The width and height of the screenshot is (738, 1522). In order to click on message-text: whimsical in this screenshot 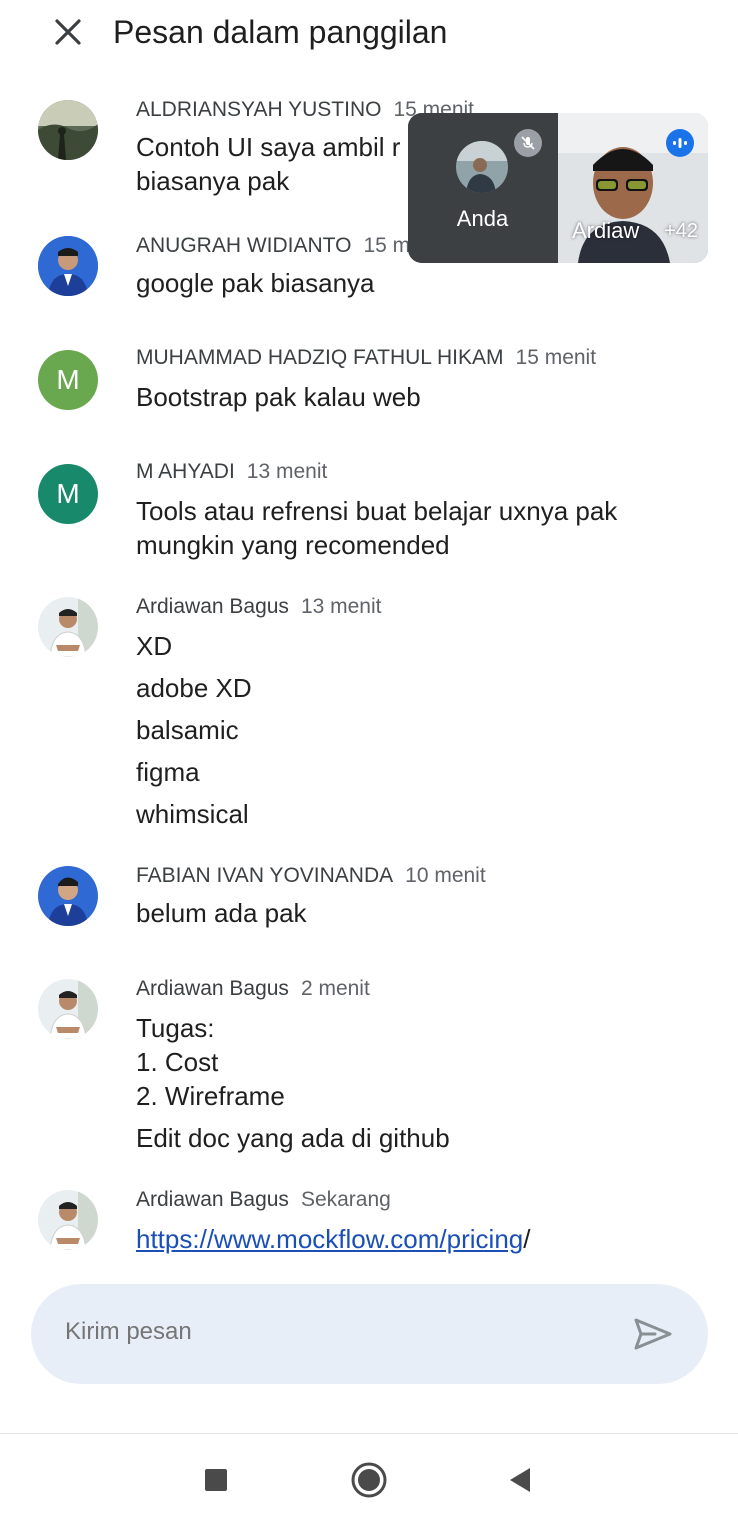, I will do `click(192, 814)`.